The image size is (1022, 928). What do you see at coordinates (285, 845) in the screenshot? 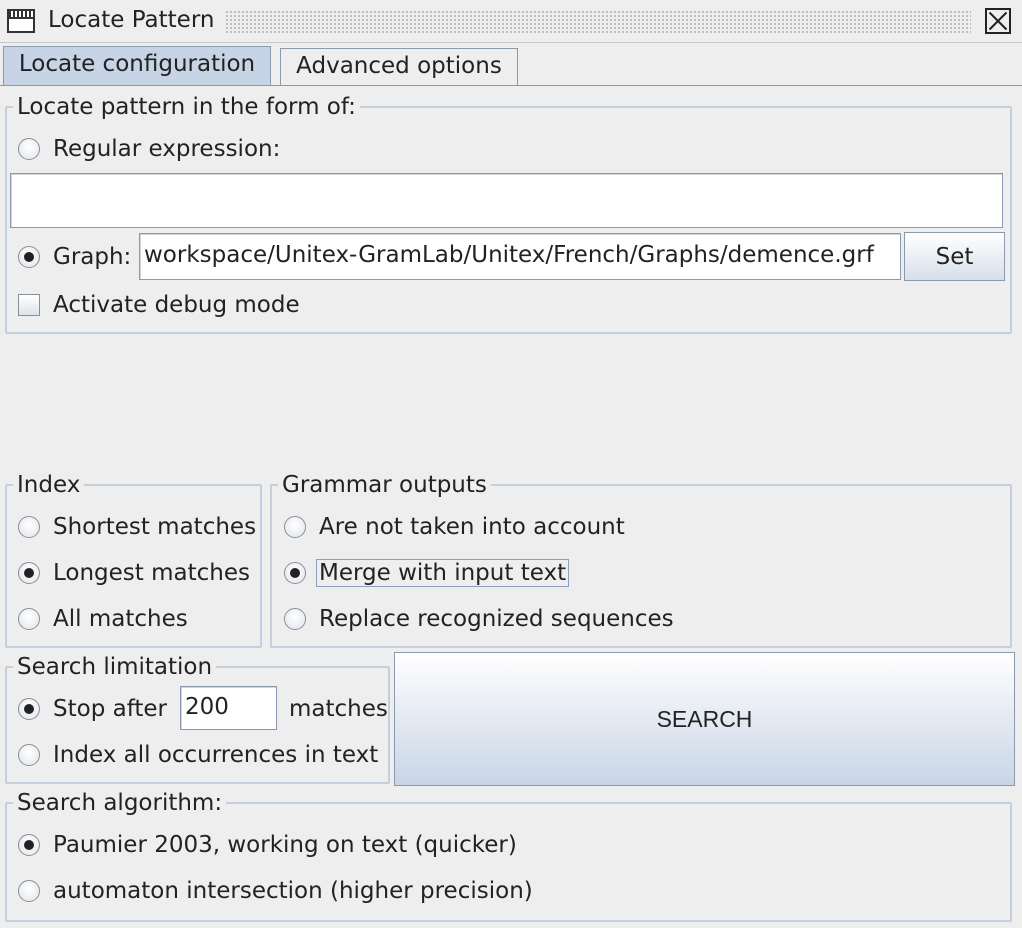
I see `paumier-label: Paumier 2003, working on text (quicker)` at bounding box center [285, 845].